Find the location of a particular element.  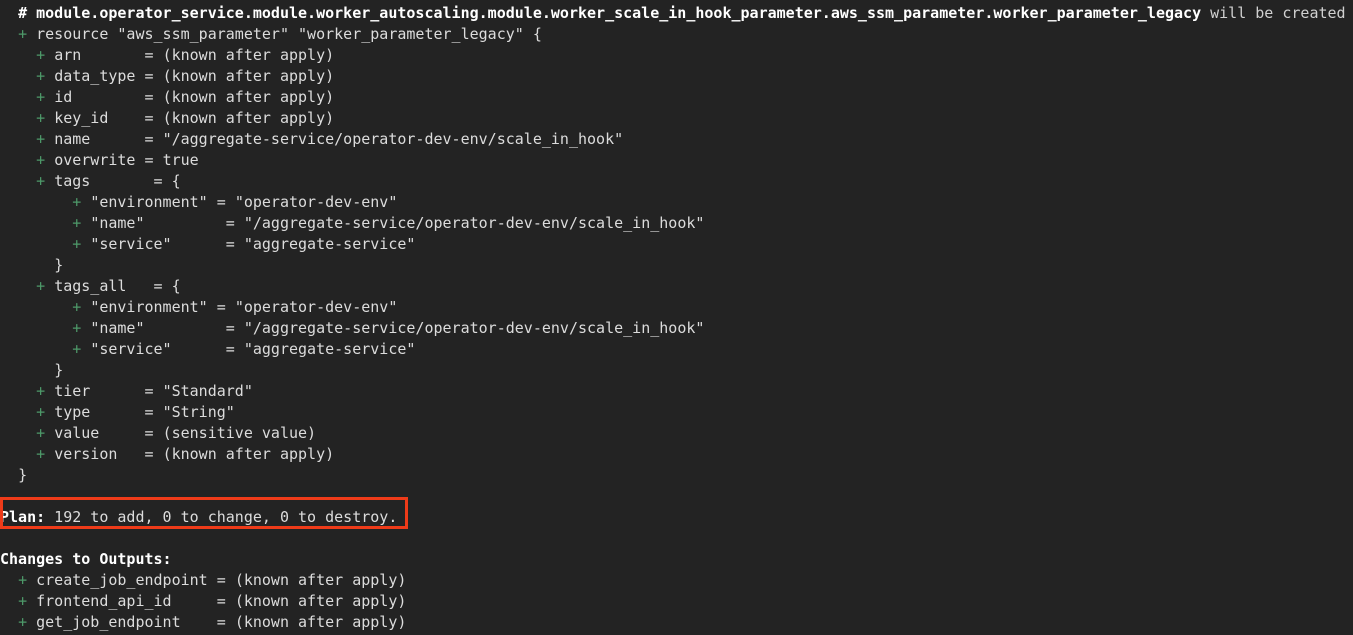

attribute-value: (sensitive value) is located at coordinates (239, 433).